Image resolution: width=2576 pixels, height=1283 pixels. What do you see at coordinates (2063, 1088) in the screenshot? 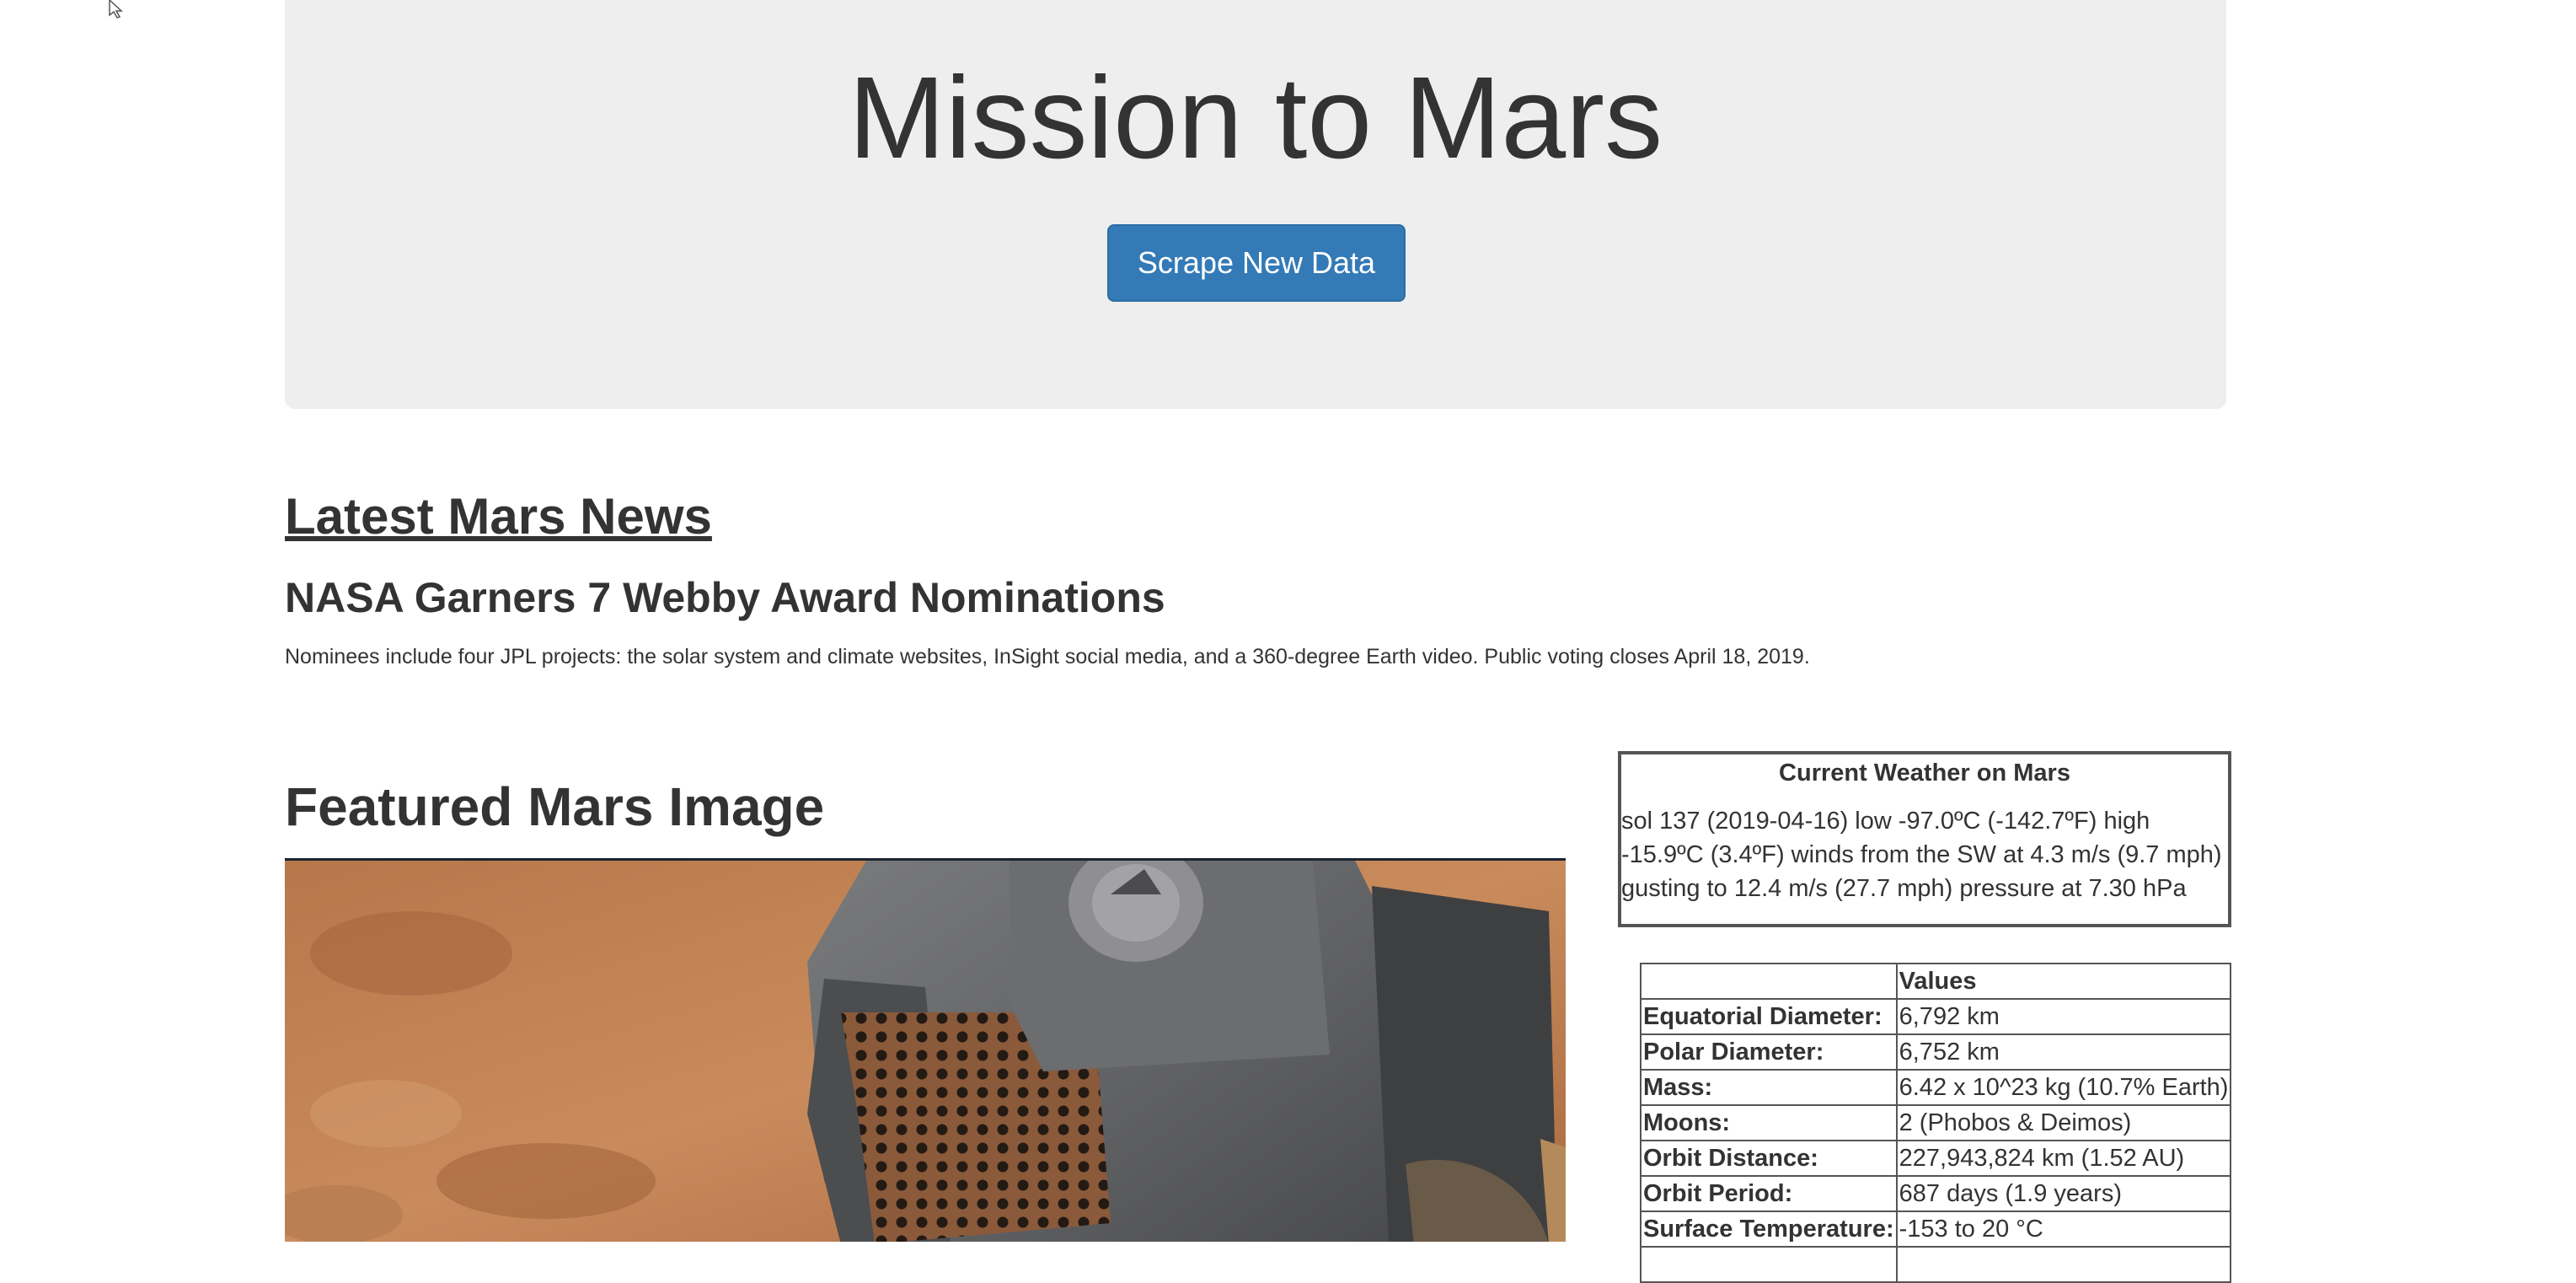
I see `fact-value: 6.42 x 10^23 kg (10.7% Earth)` at bounding box center [2063, 1088].